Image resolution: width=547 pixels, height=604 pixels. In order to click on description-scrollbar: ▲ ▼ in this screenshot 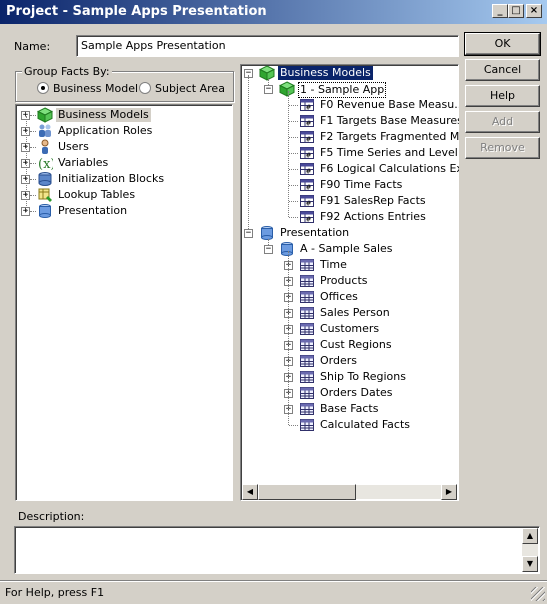, I will do `click(530, 550)`.